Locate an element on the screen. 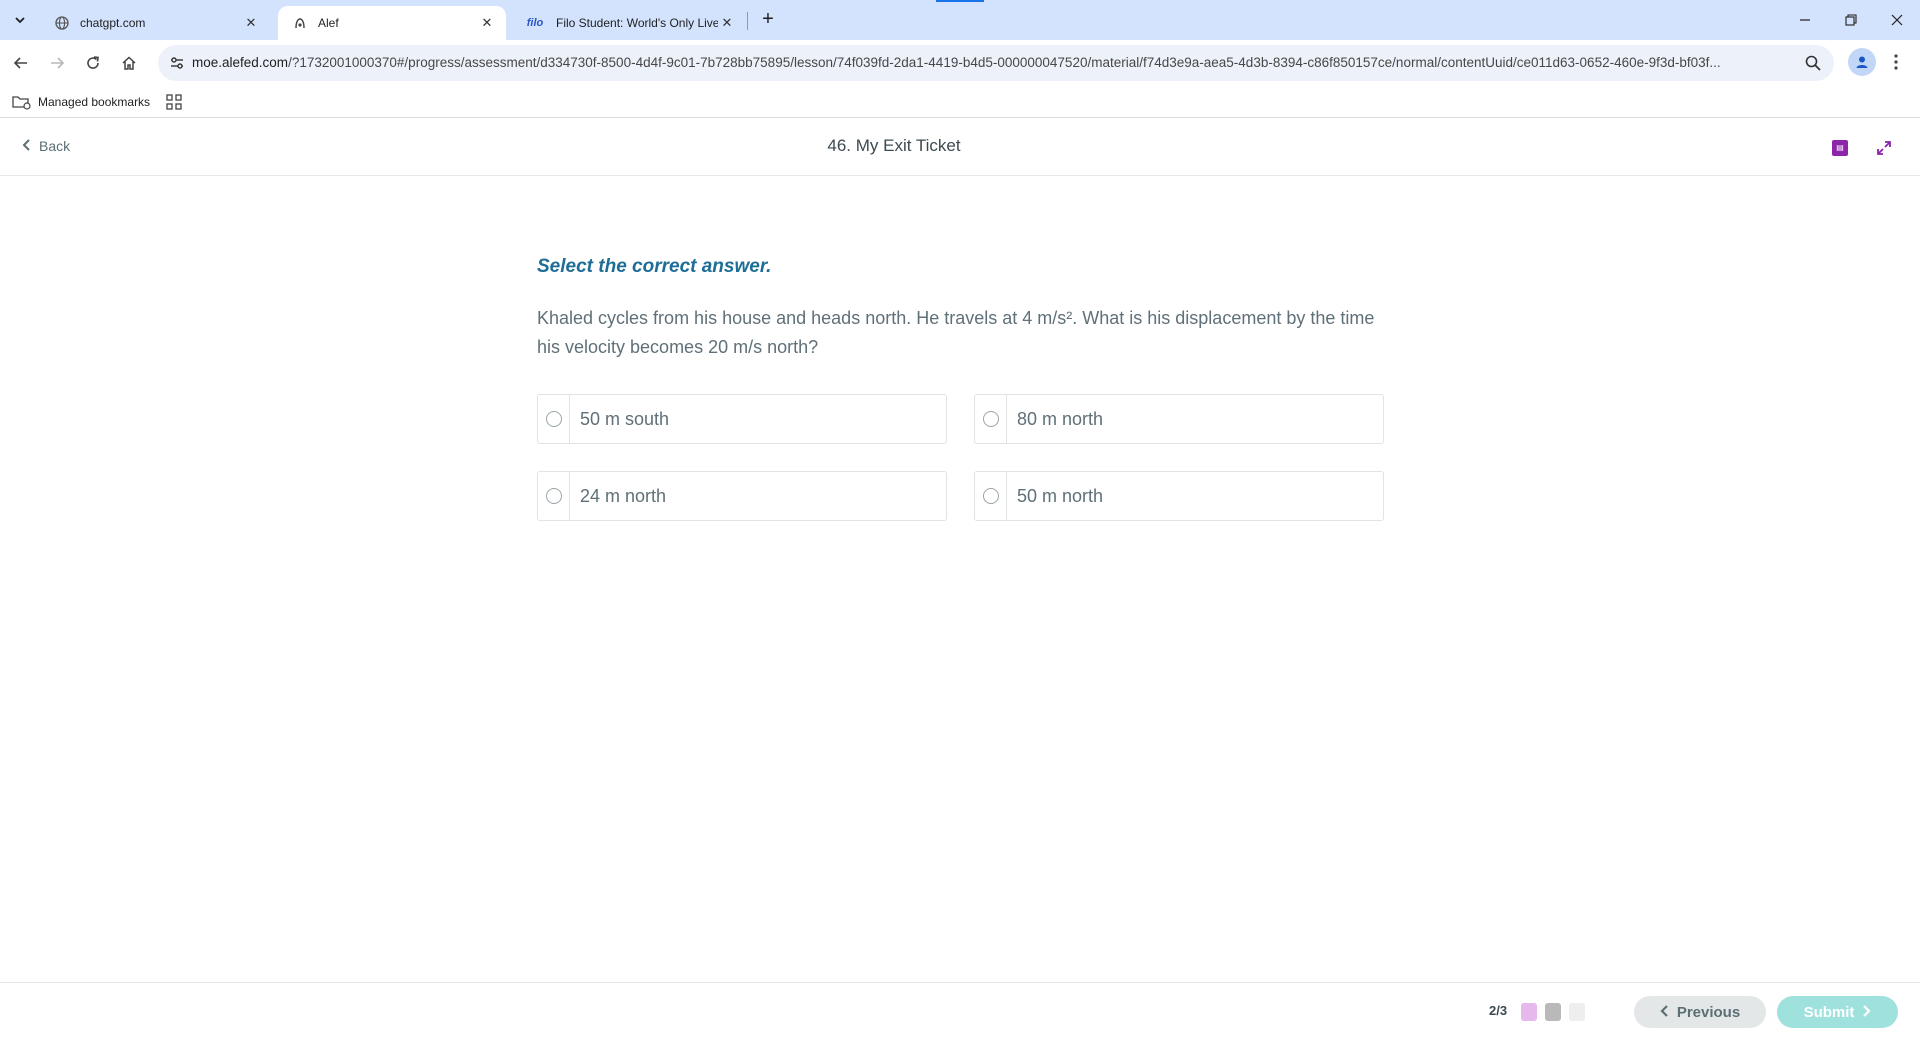  question-instruction: Select the correct answer. is located at coordinates (654, 266).